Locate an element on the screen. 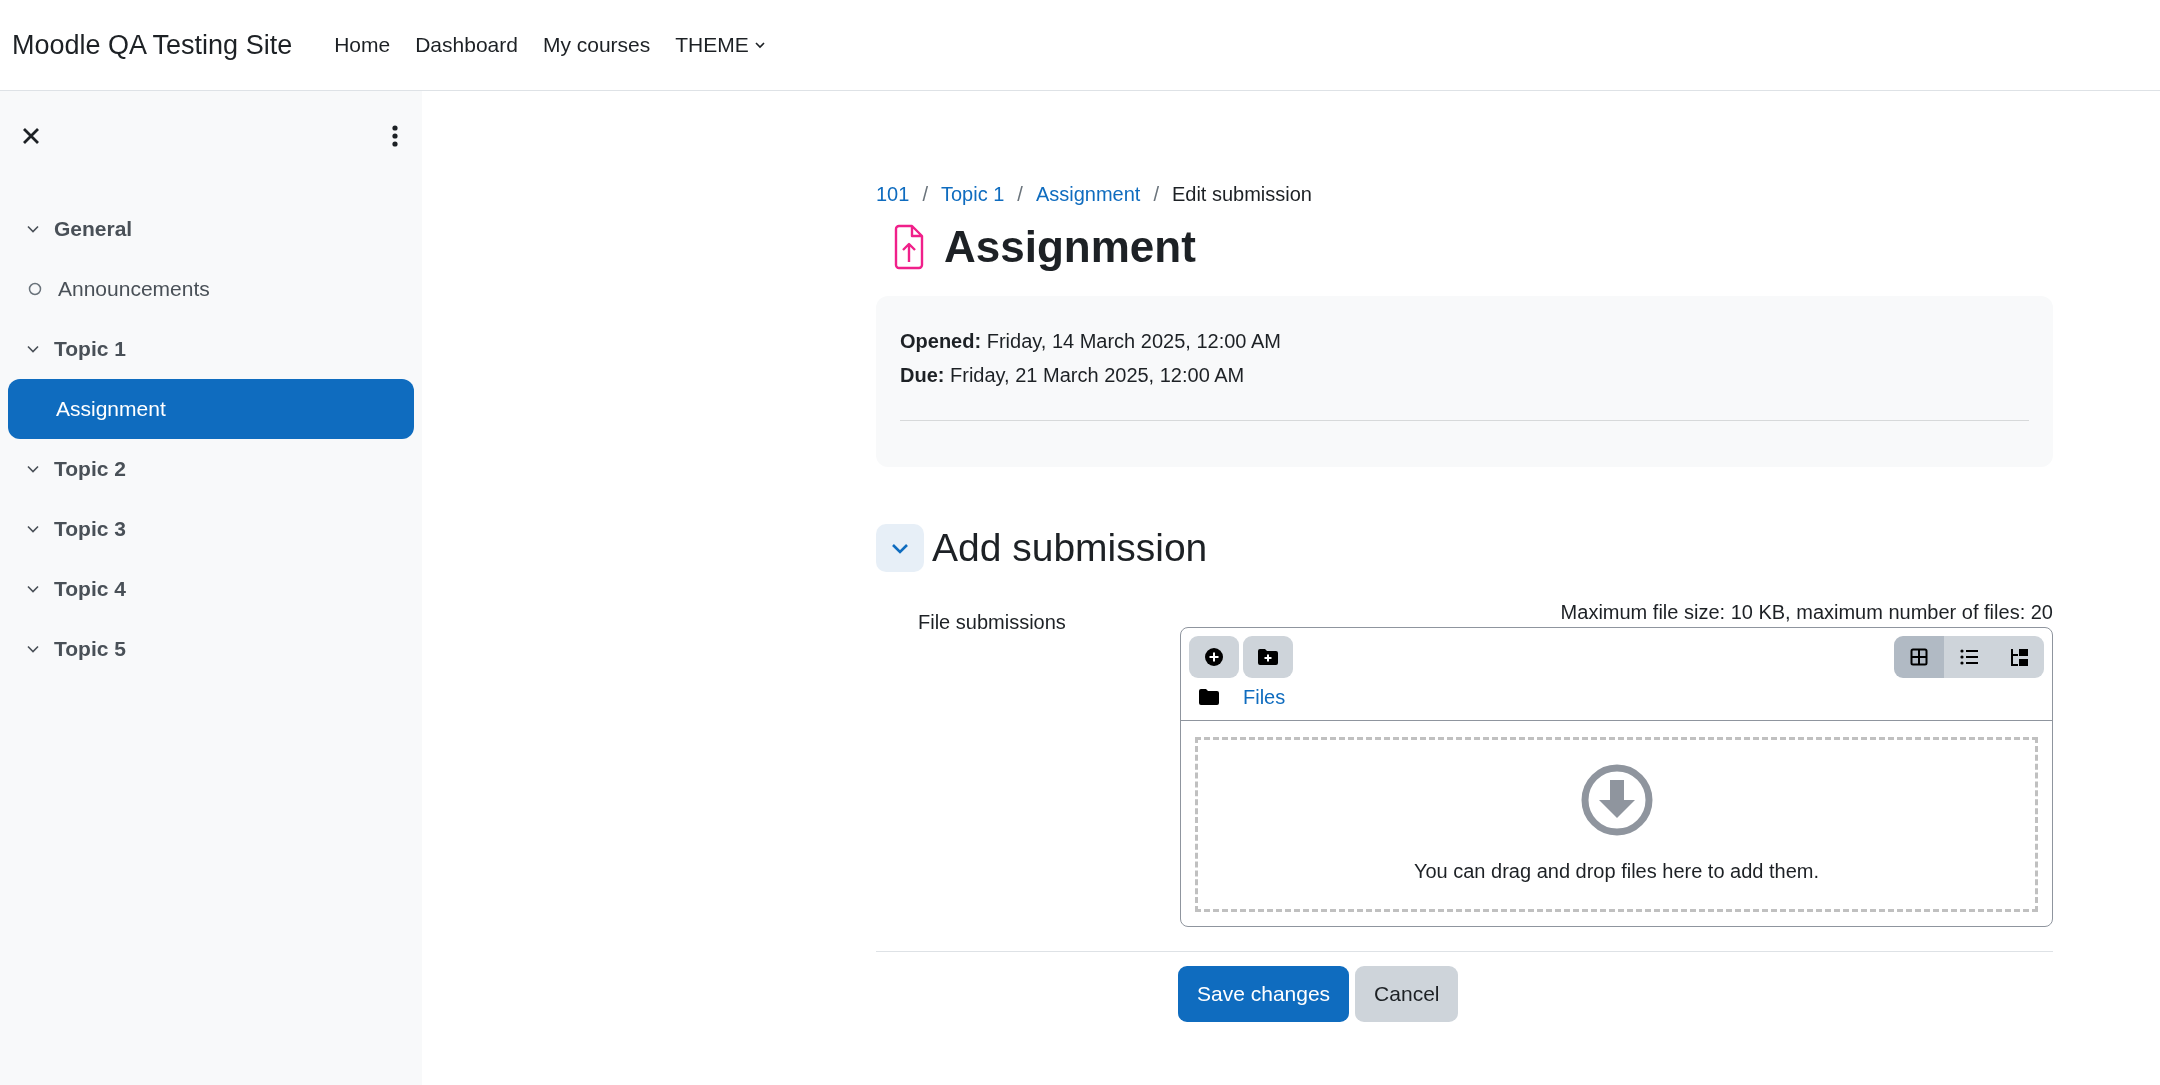  plus-circle-icon is located at coordinates (1214, 657).